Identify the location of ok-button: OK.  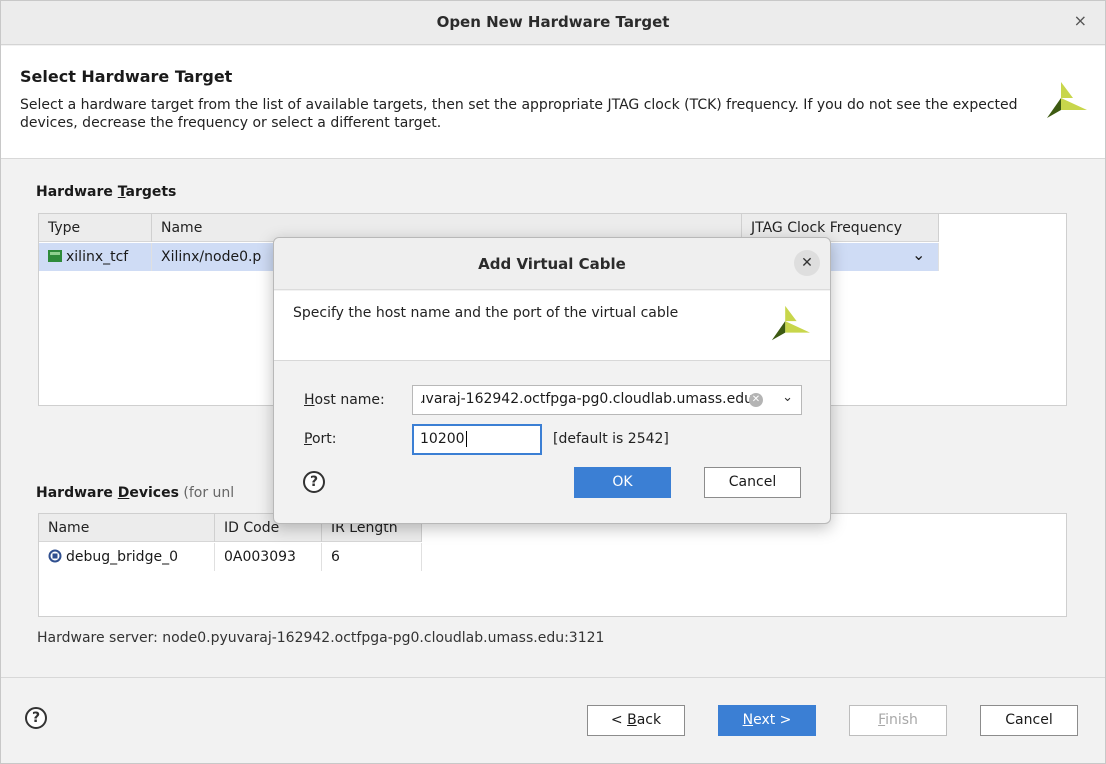
(622, 482).